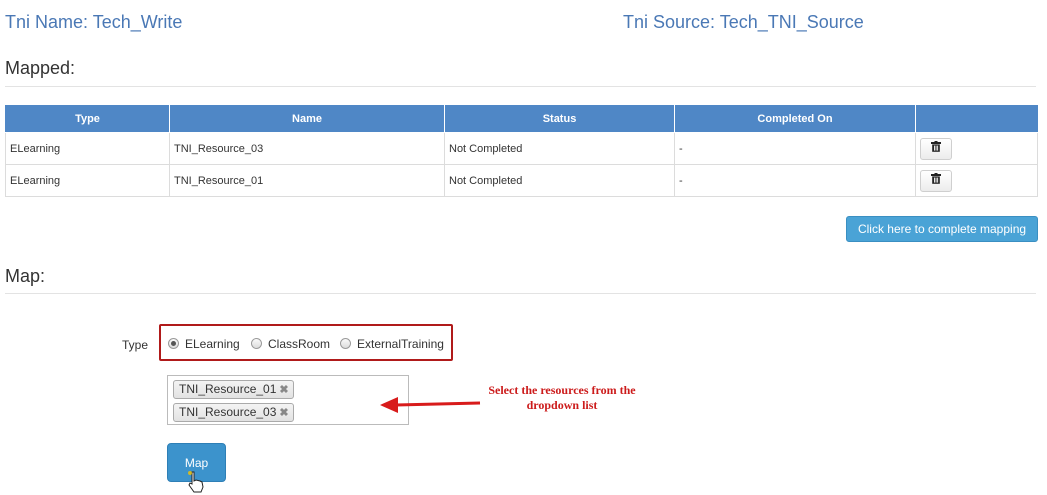 This screenshot has width=1047, height=495. Describe the element at coordinates (307, 119) in the screenshot. I see `column-header-name: Name` at that location.